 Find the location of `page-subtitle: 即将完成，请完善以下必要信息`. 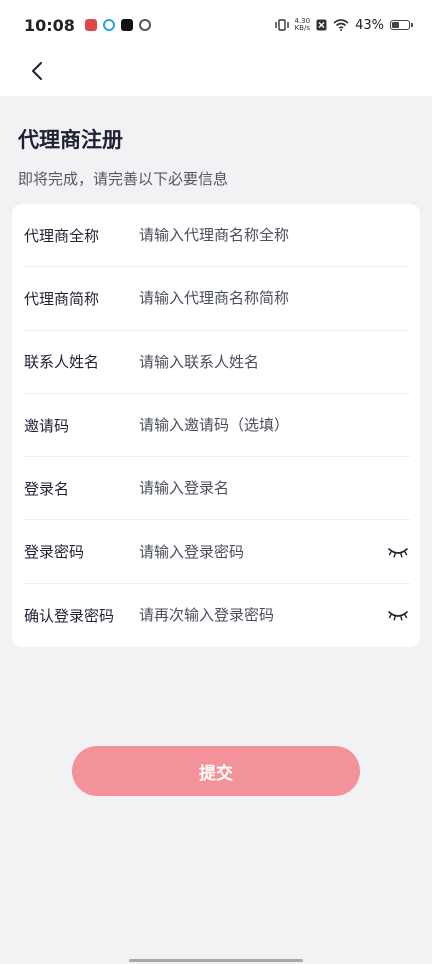

page-subtitle: 即将完成，请完善以下必要信息 is located at coordinates (123, 179).